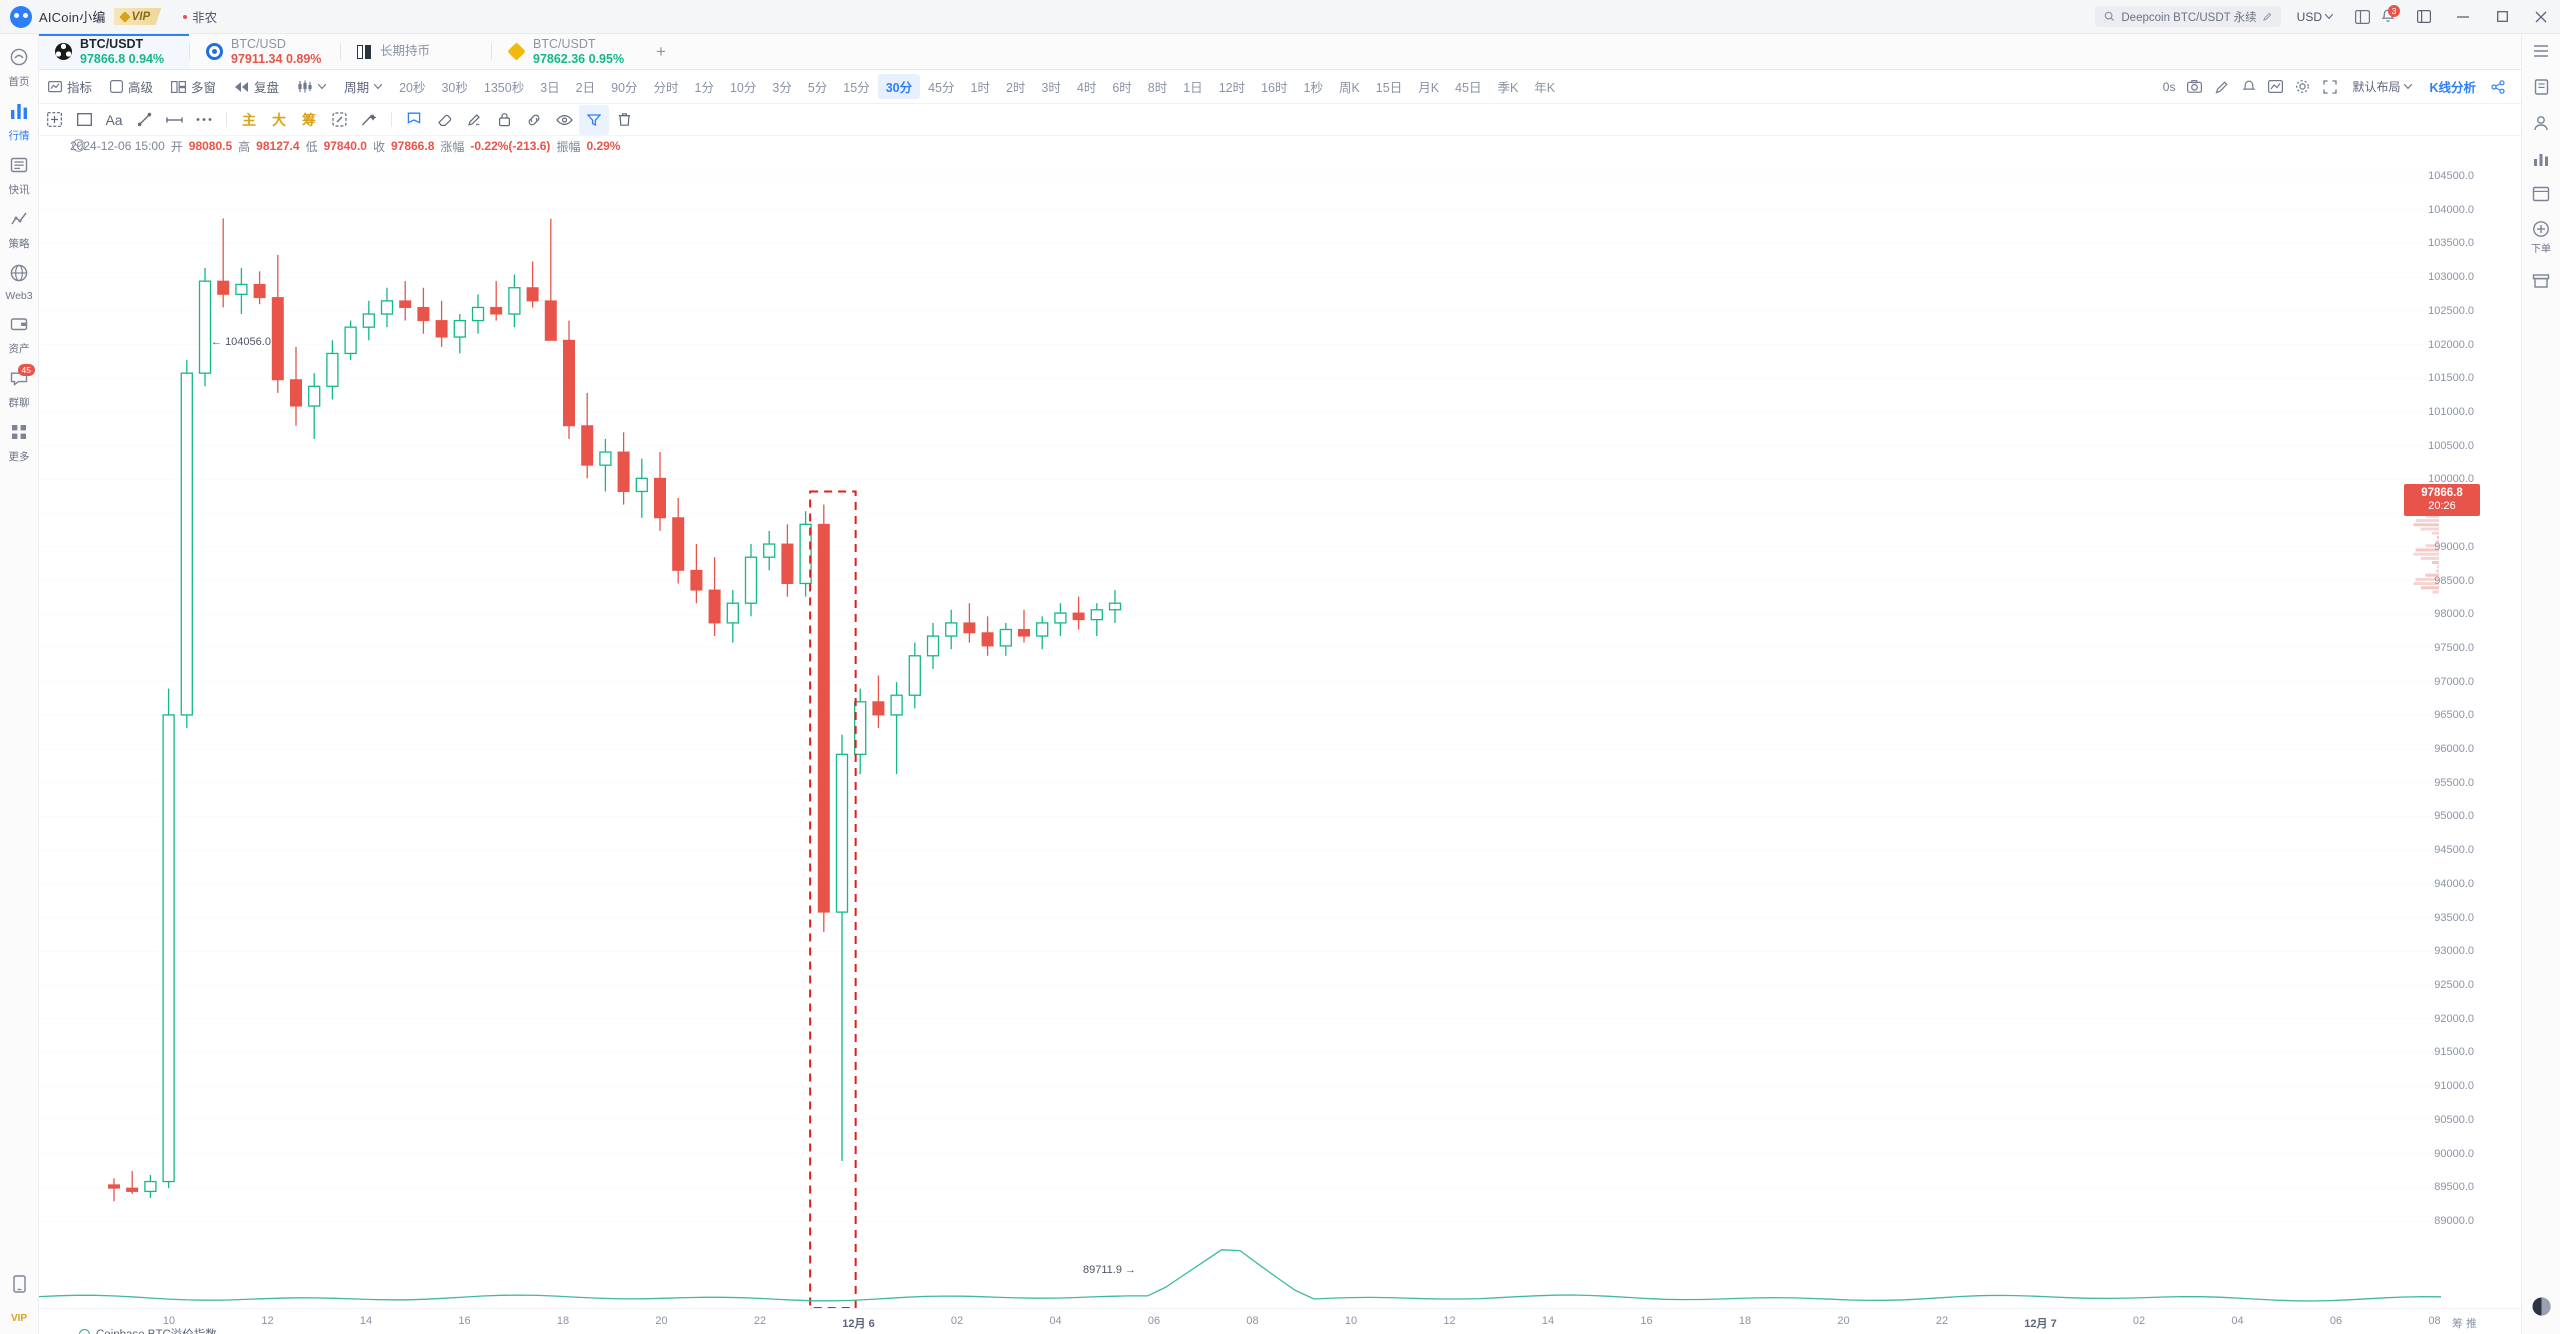 Image resolution: width=2560 pixels, height=1334 pixels. What do you see at coordinates (2362, 17) in the screenshot?
I see `layout-icon` at bounding box center [2362, 17].